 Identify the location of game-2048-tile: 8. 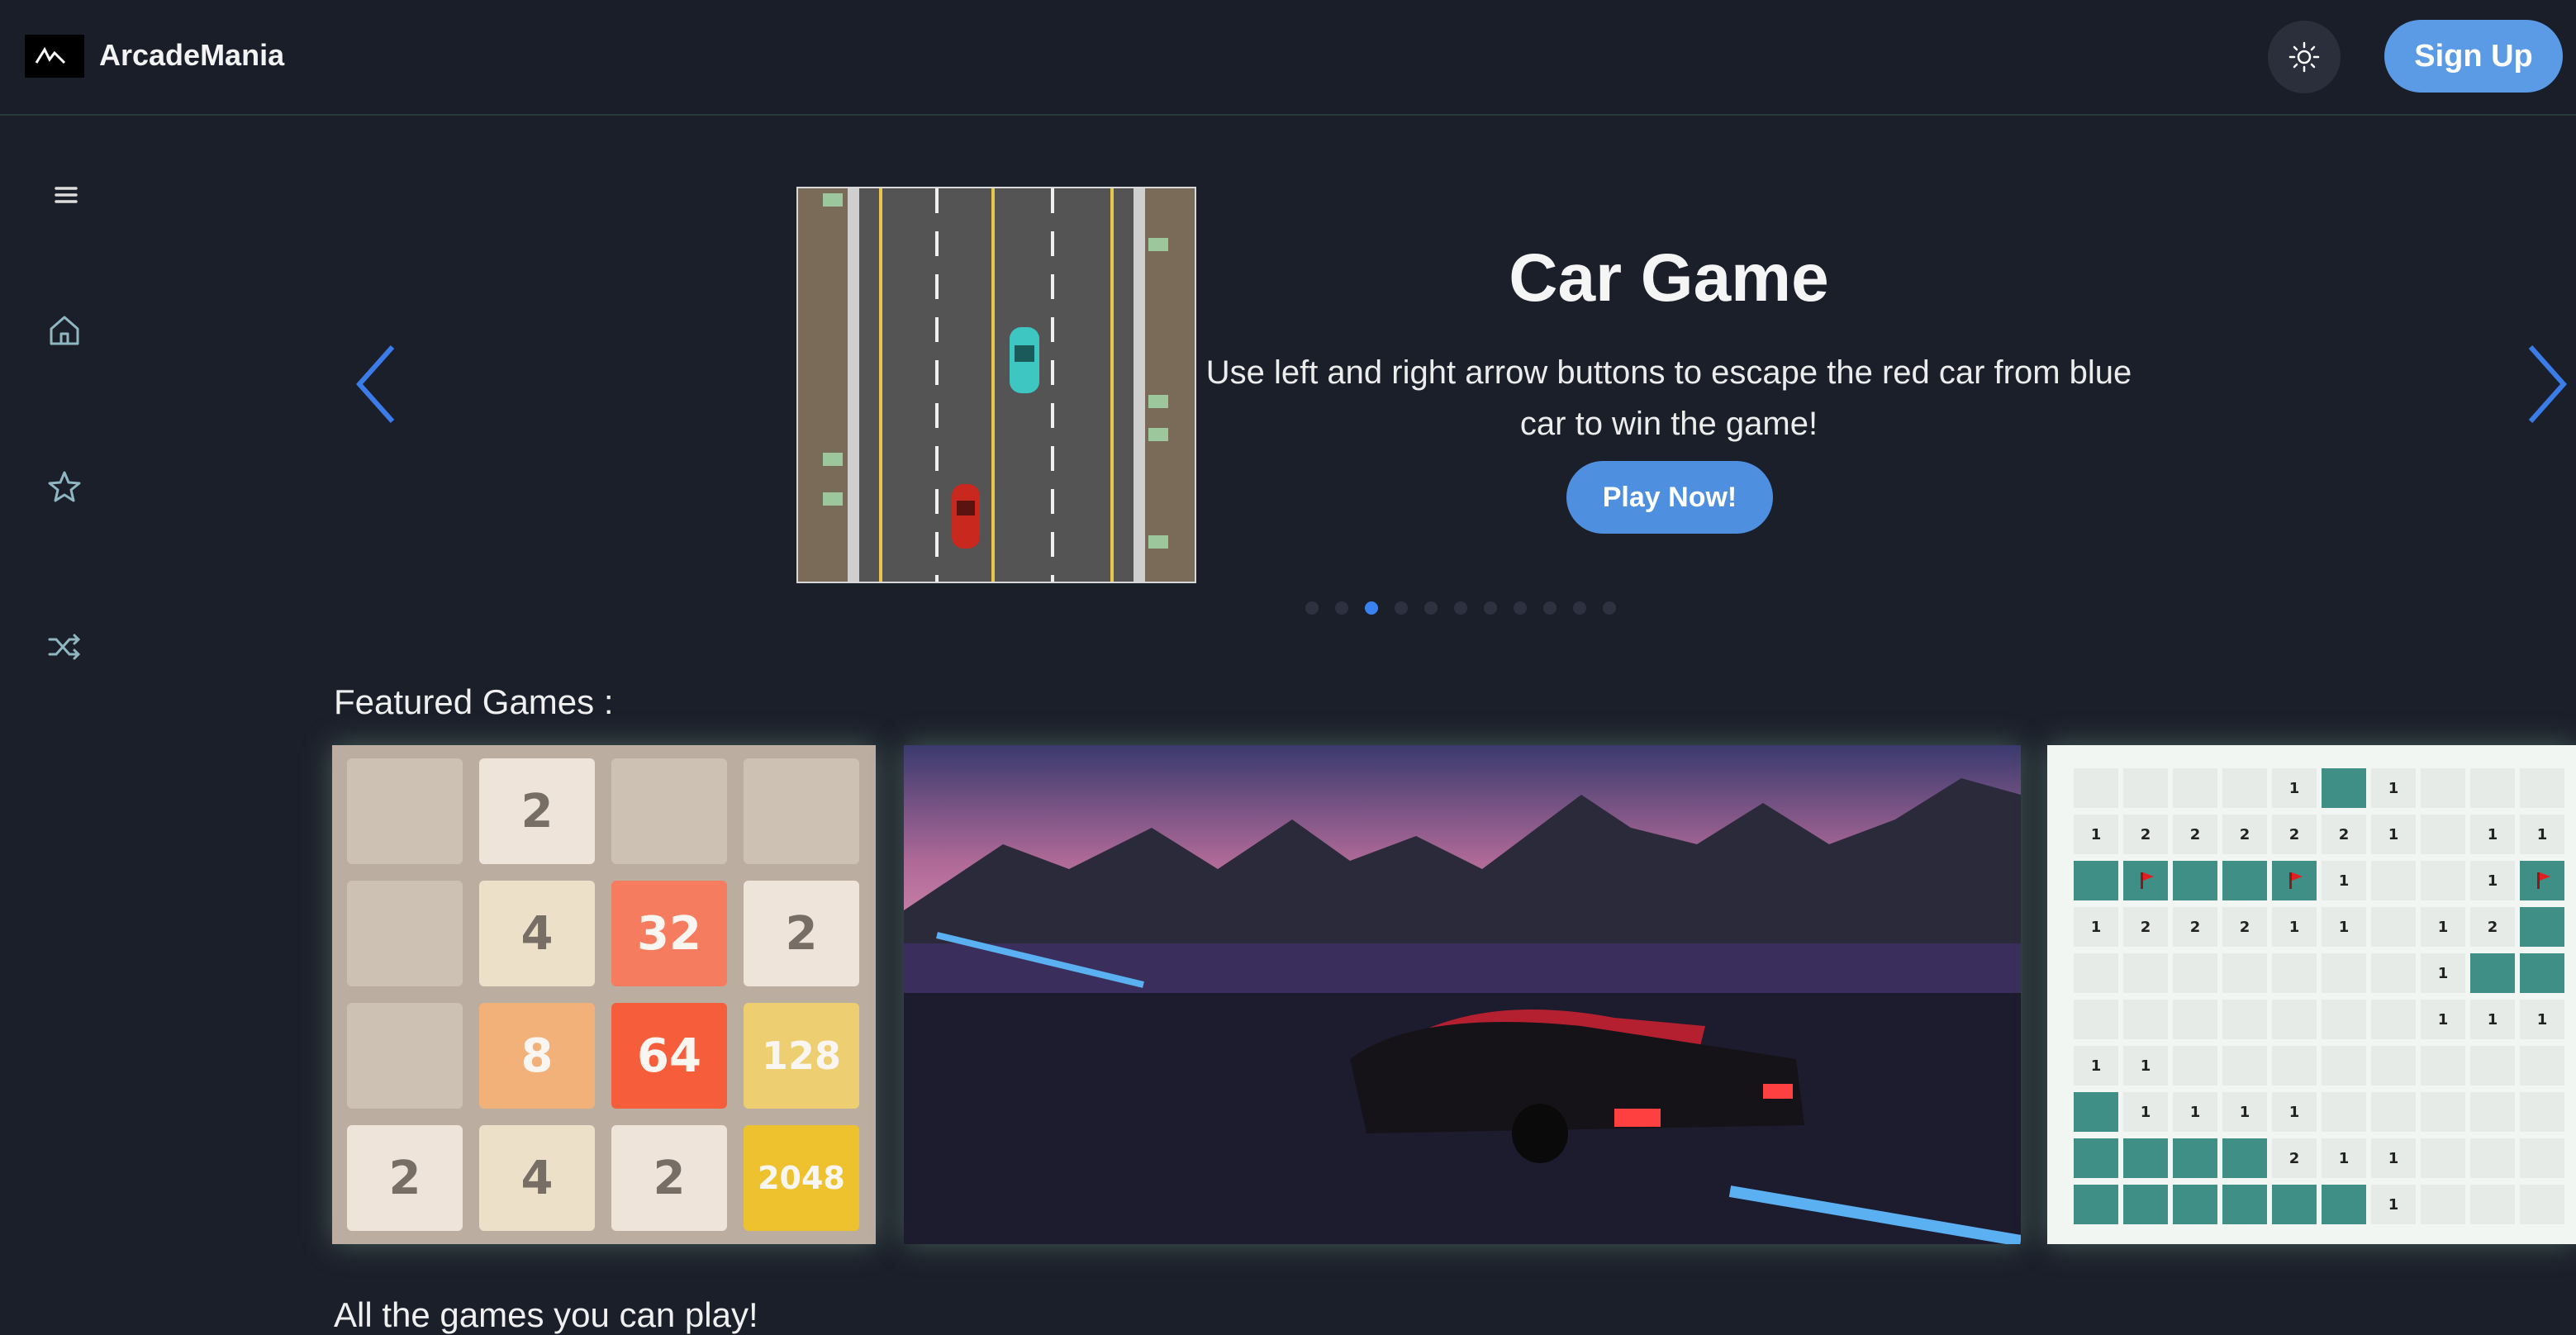
(537, 1056).